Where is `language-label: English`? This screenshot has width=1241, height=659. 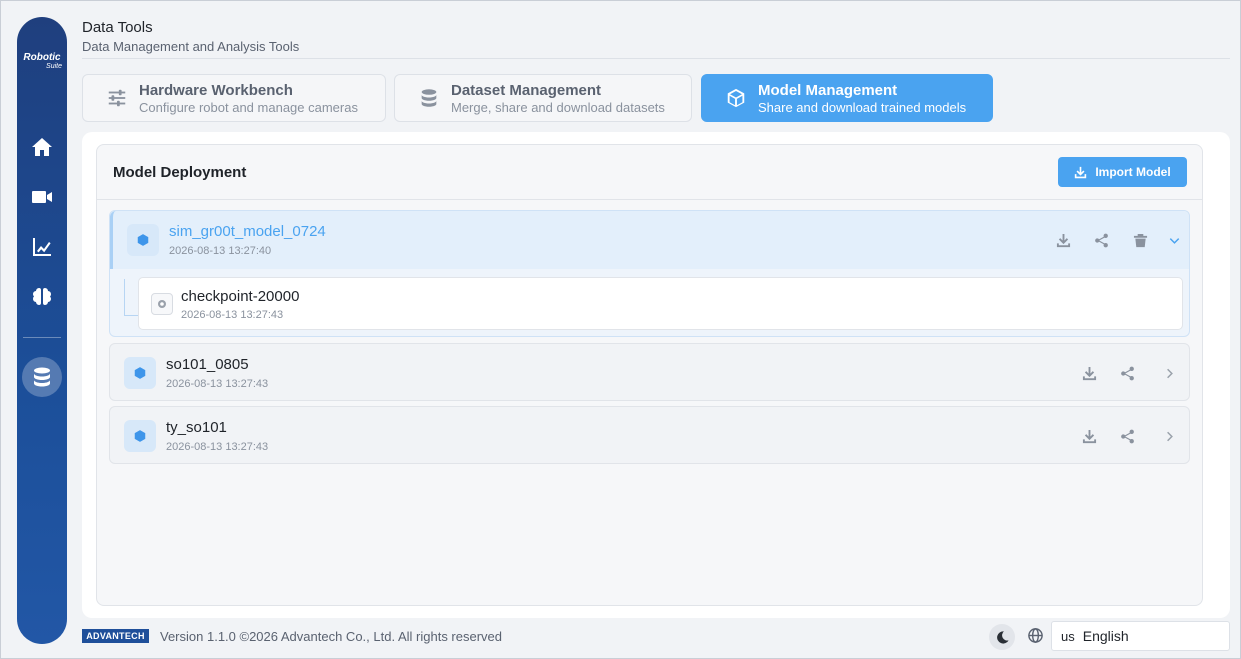 language-label: English is located at coordinates (1105, 636).